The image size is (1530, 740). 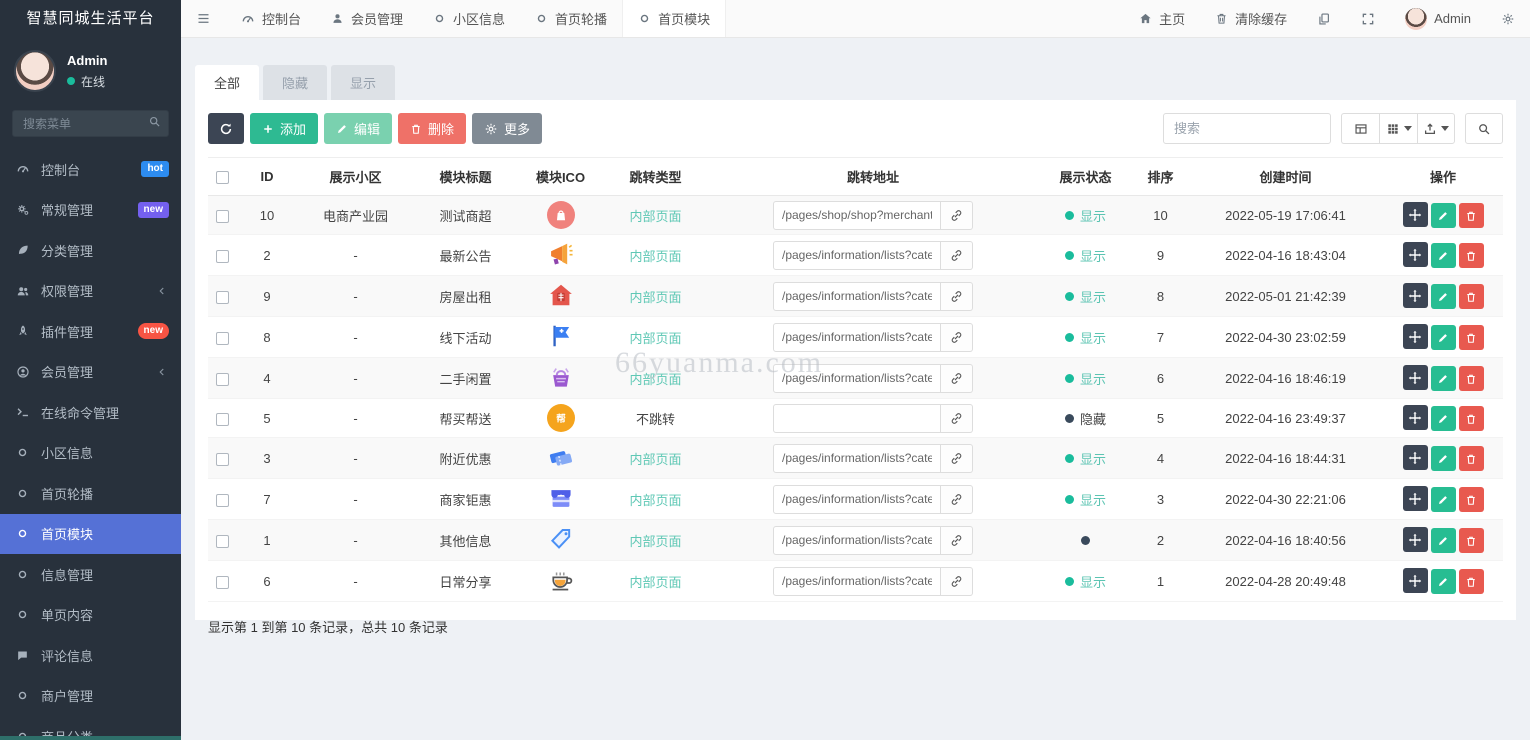 What do you see at coordinates (222, 178) in the screenshot?
I see `select-all-checkbox` at bounding box center [222, 178].